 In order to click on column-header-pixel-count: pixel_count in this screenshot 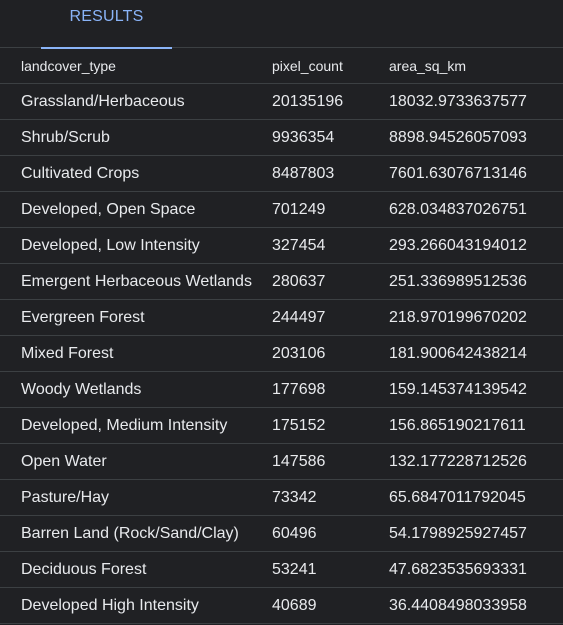, I will do `click(330, 66)`.